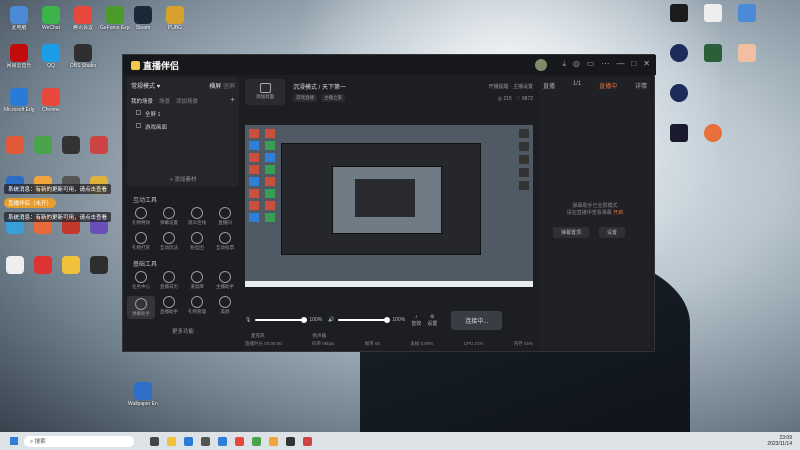 The image size is (800, 450). I want to click on live-remind: 开播提醒 · 主播设置, so click(511, 86).